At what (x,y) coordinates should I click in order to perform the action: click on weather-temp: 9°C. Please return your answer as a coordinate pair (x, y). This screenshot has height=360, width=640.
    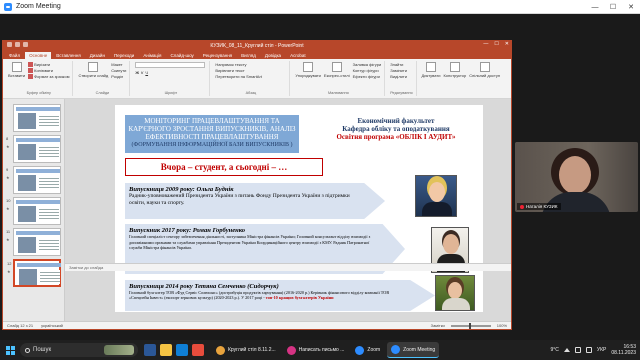
    Looking at the image, I should click on (555, 350).